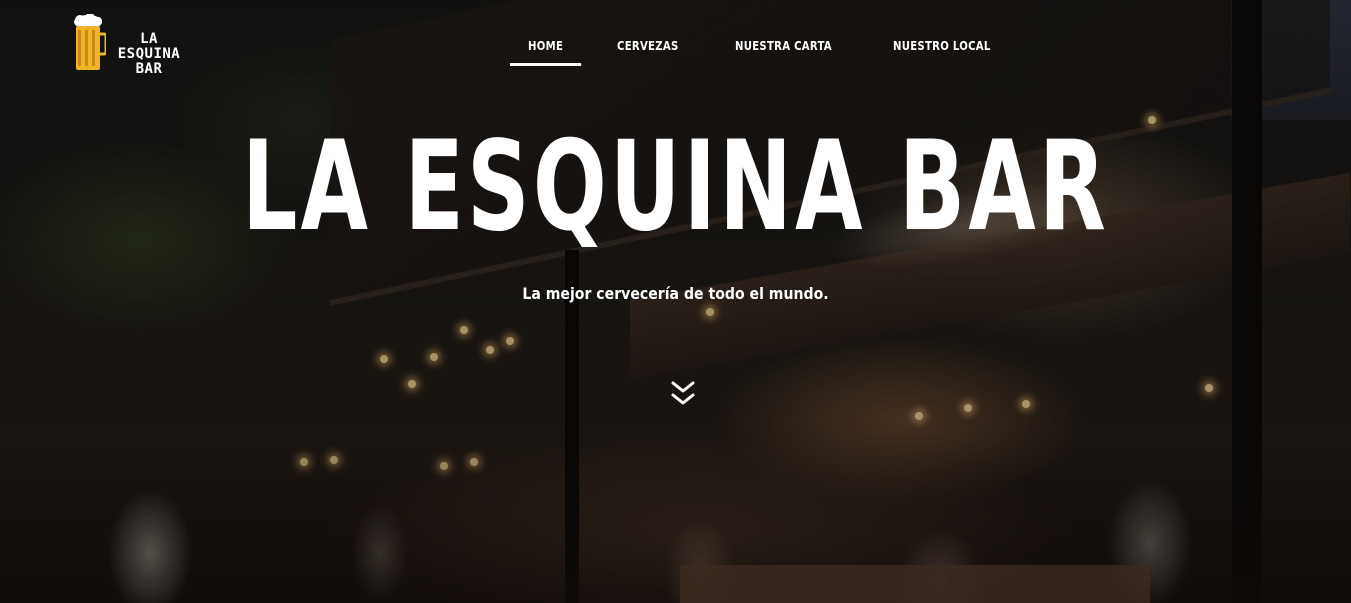 This screenshot has width=1351, height=603. Describe the element at coordinates (942, 48) in the screenshot. I see `nav-item-nuestro-local: NUESTRO LOCAL` at that location.